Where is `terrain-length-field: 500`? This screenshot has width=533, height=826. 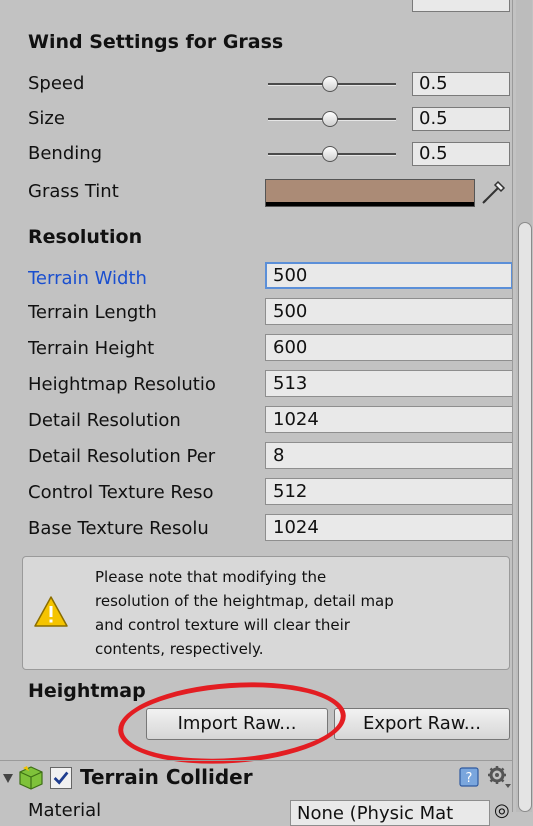
terrain-length-field: 500 is located at coordinates (389, 311).